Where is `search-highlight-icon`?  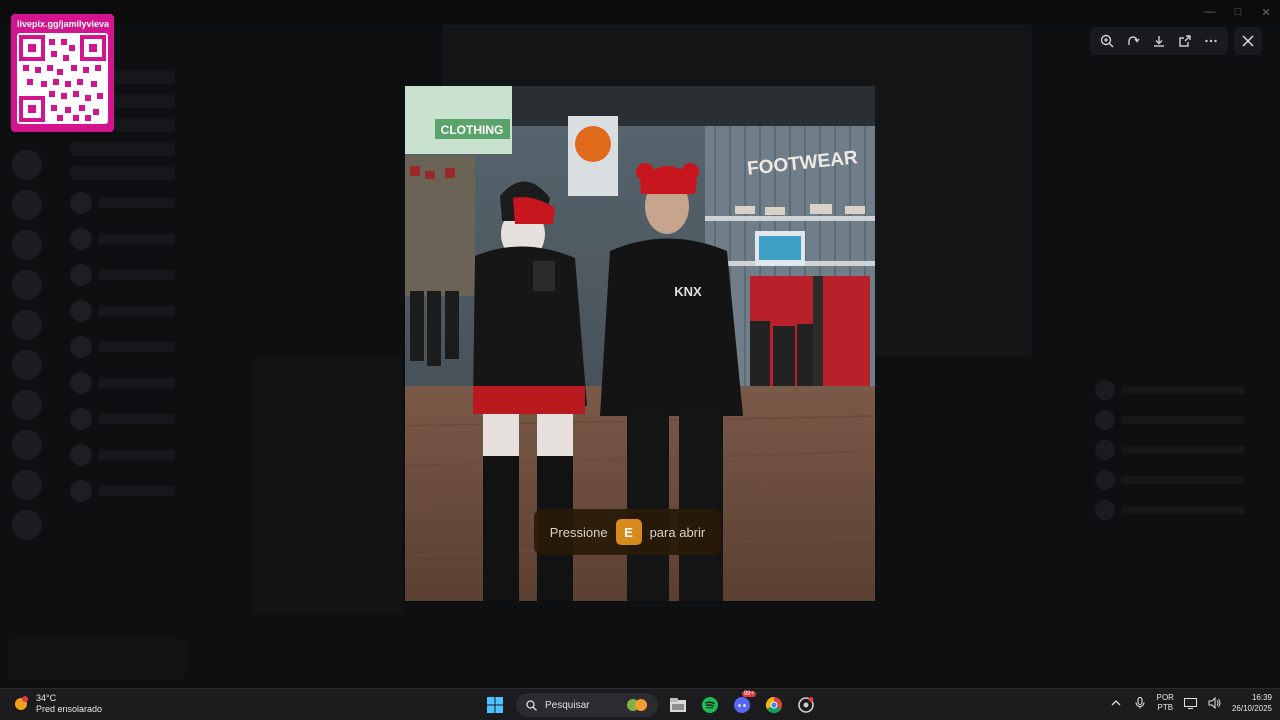
search-highlight-icon is located at coordinates (637, 705).